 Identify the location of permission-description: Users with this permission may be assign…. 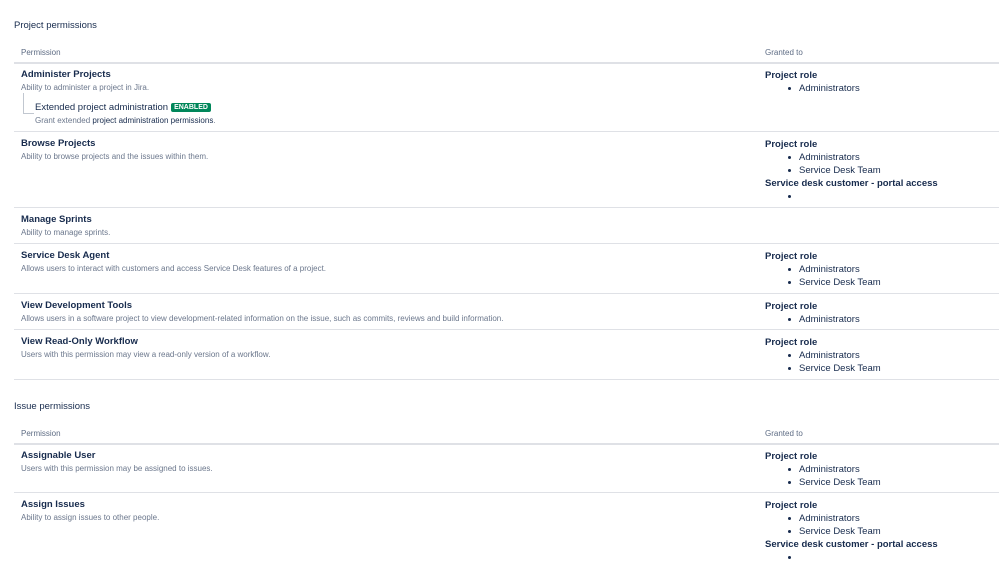
(117, 468).